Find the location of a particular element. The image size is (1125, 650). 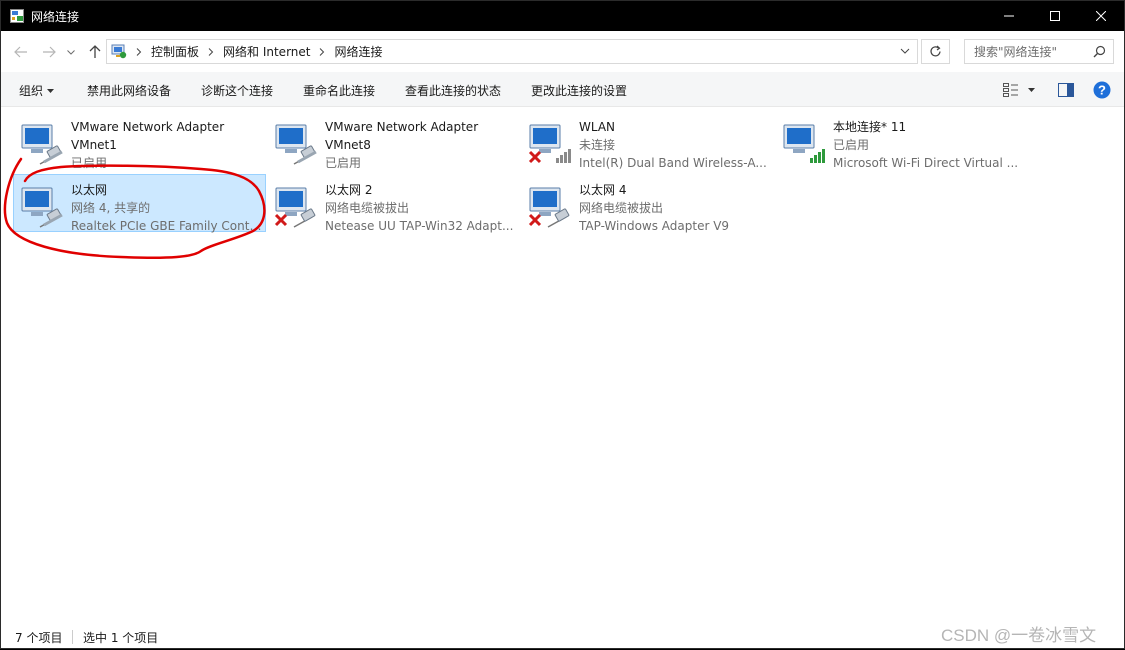

diagnose-button: 诊断这个连接 is located at coordinates (237, 90).